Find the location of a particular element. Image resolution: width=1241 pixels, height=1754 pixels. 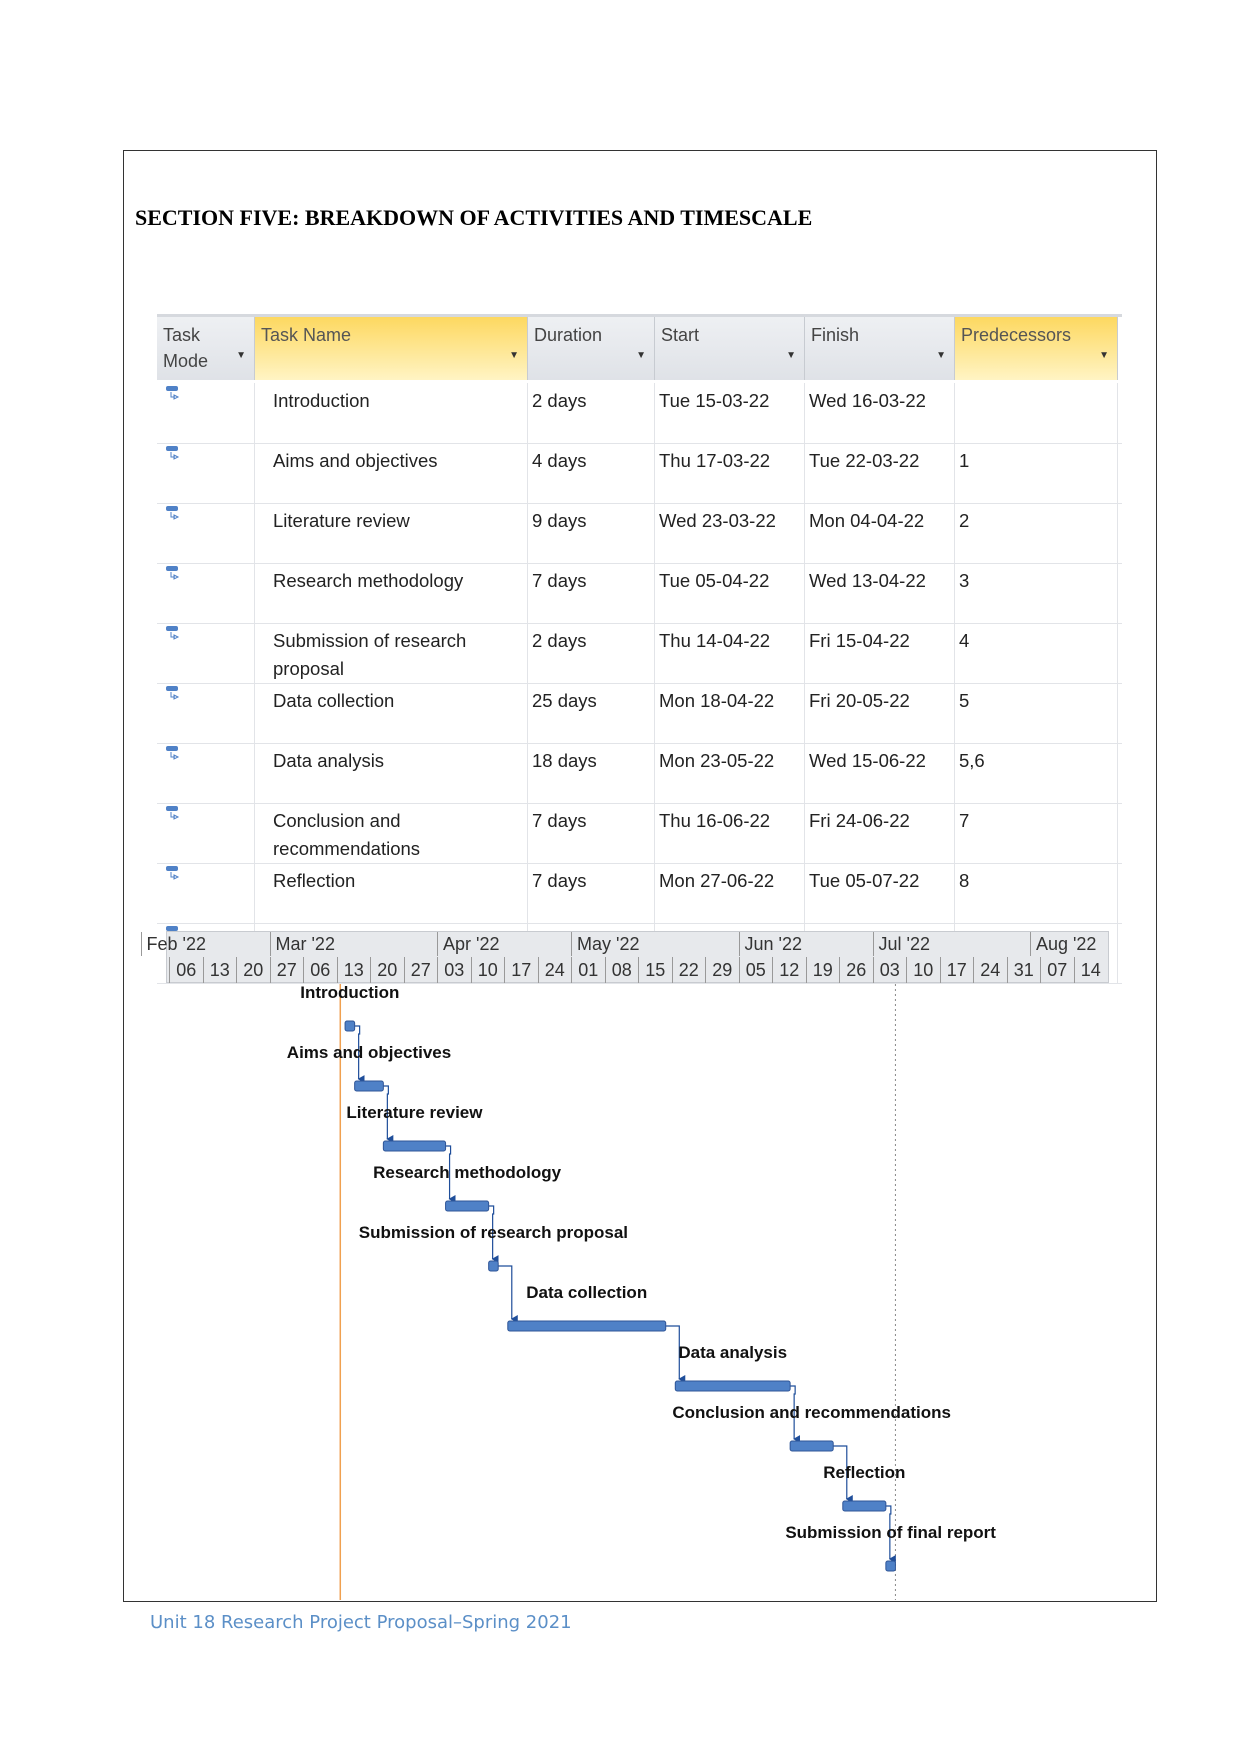

column-header-start: Start ▼ is located at coordinates (730, 348).